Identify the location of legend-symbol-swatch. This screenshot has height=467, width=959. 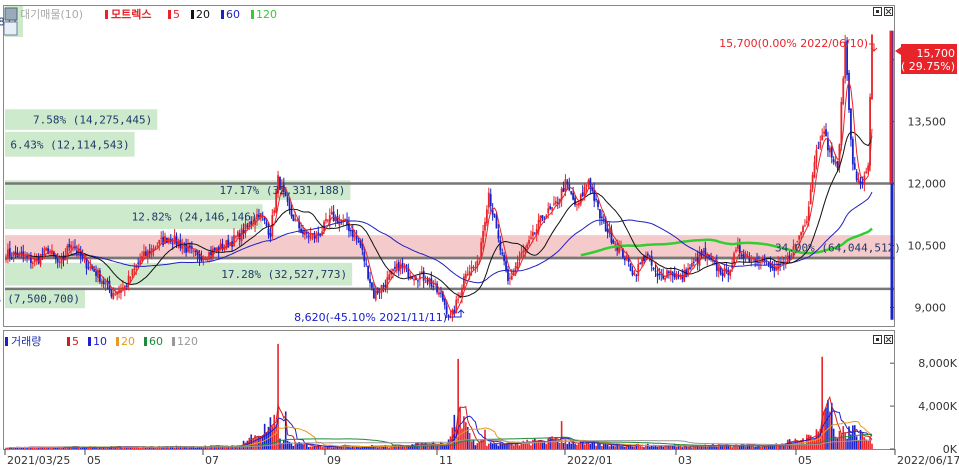
(106, 14).